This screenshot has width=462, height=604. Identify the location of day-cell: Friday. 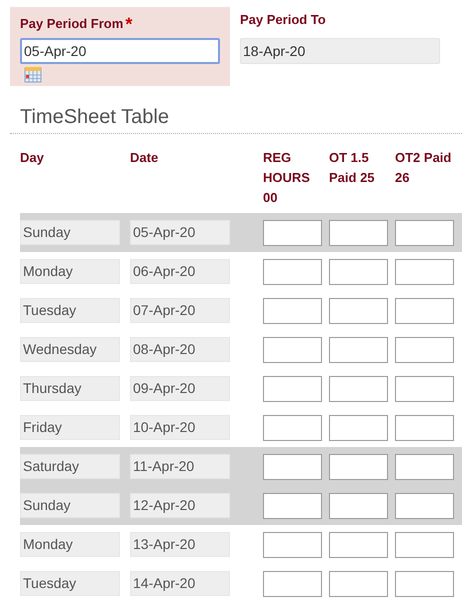
(70, 427).